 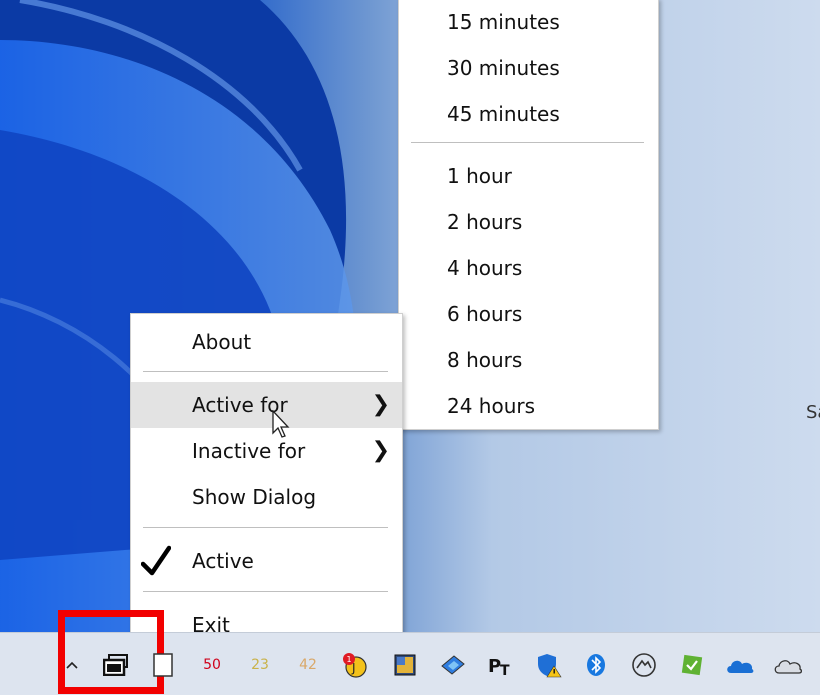 What do you see at coordinates (692, 665) in the screenshot?
I see `check-app-icon` at bounding box center [692, 665].